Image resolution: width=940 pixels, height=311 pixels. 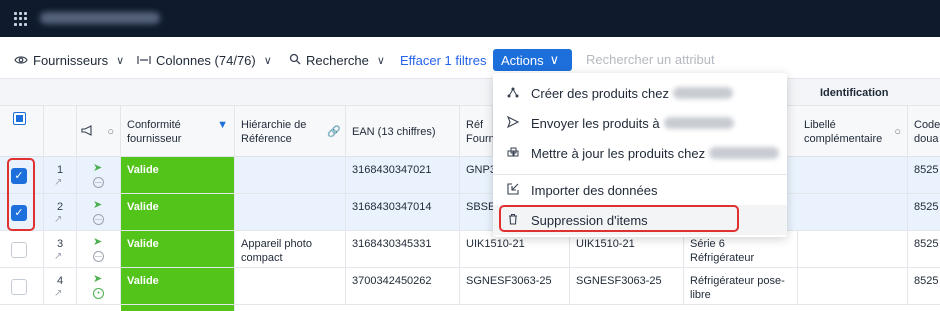 What do you see at coordinates (60, 131) in the screenshot?
I see `header-rownum-cell` at bounding box center [60, 131].